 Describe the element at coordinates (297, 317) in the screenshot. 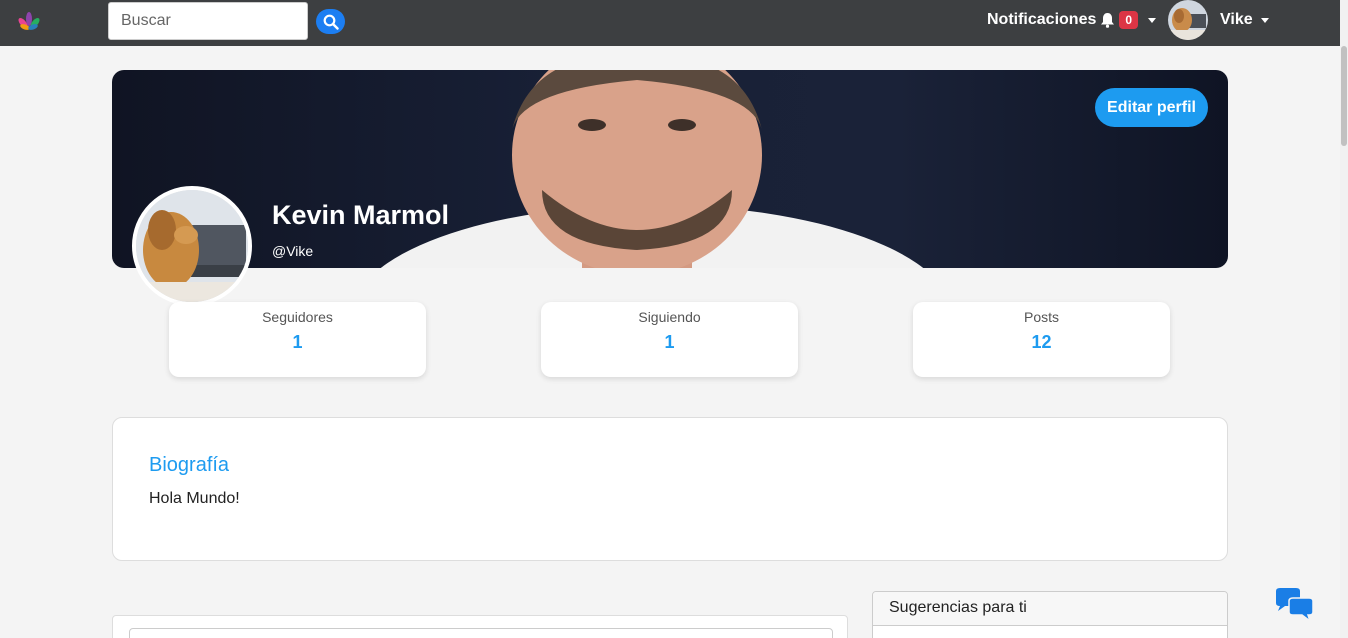

I see `stat-label: Seguidores` at that location.